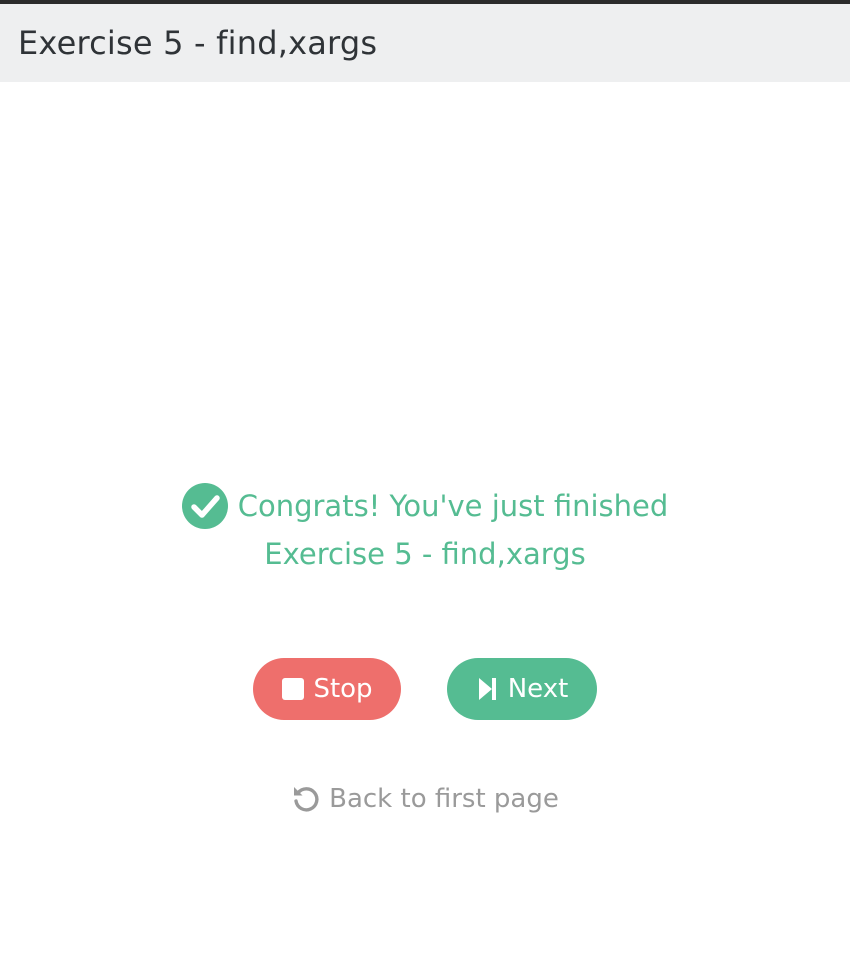  I want to click on congrats-exercise-name: Exercise 5 - find,xargs, so click(425, 554).